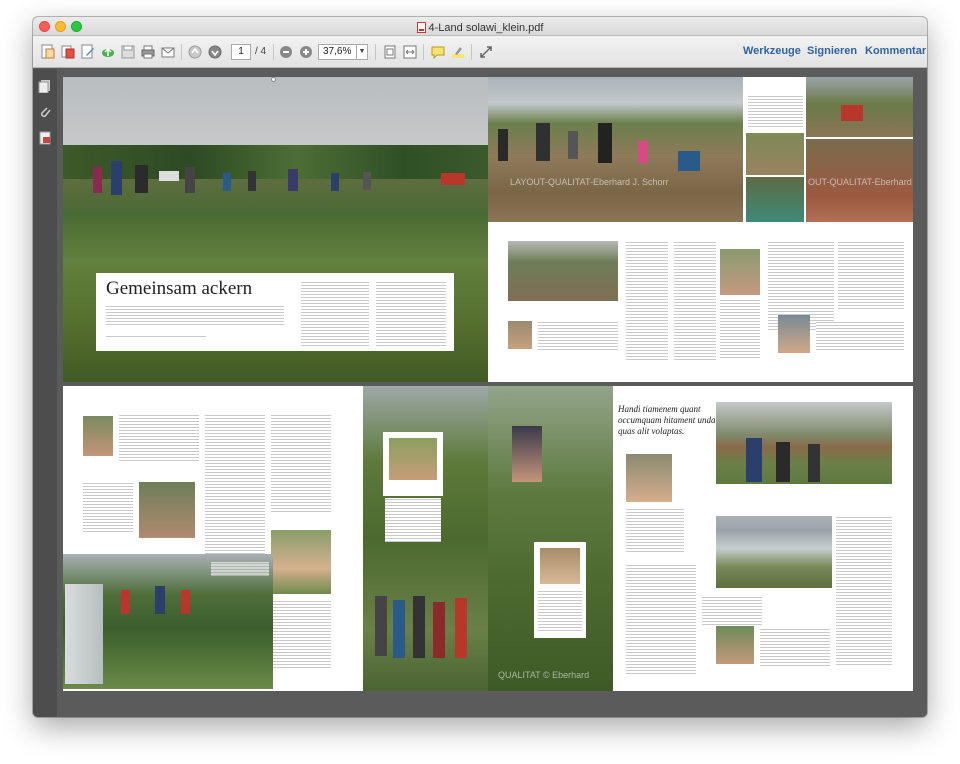  I want to click on watermark-text: LAYOUT-QUALITAT-Eberhard J. Schorr, so click(589, 182).